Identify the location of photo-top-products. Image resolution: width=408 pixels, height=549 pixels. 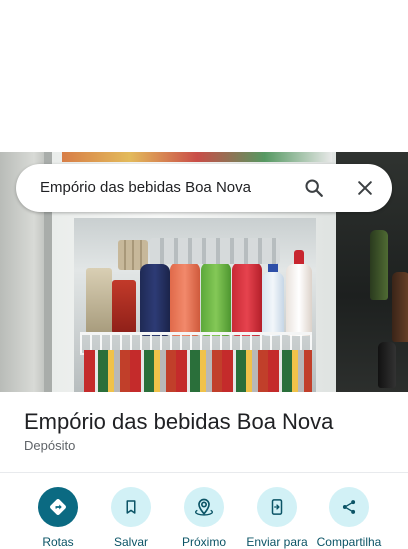
(197, 157).